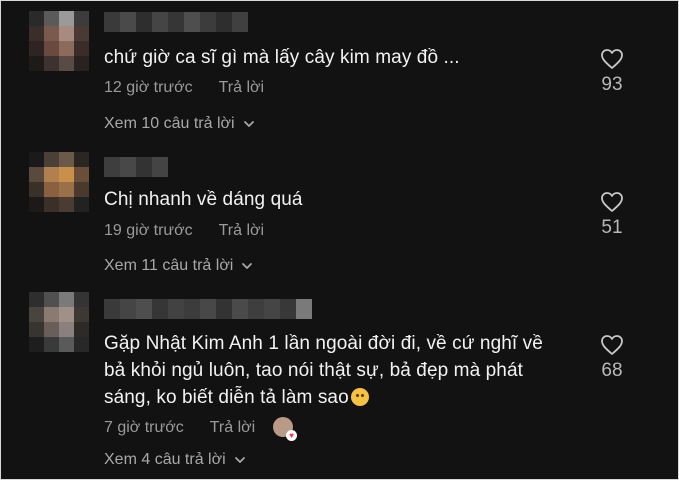 Image resolution: width=679 pixels, height=480 pixels. I want to click on comment-meta: 12 giờ trước Trả lời, so click(184, 88).